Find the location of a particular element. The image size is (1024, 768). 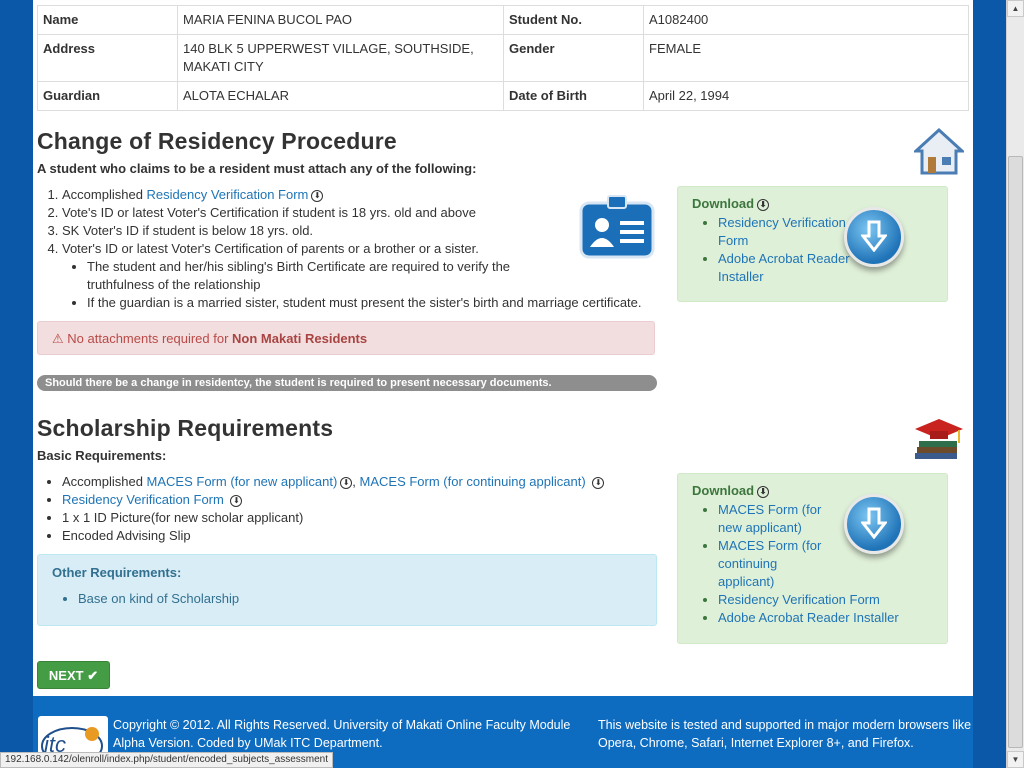

alert-bold: Non Makati Residents is located at coordinates (300, 338).